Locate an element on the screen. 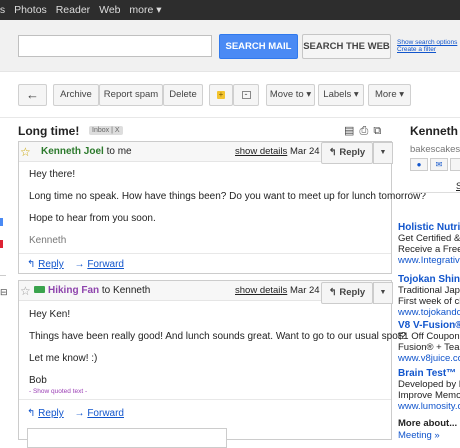 The image size is (460, 448). collapse-icon: ⊟ is located at coordinates (4, 292).